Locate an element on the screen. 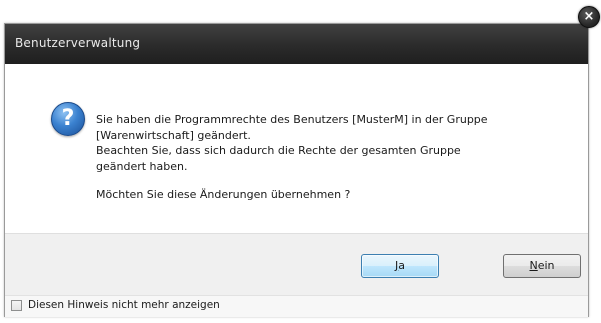 Image resolution: width=601 pixels, height=323 pixels. window-title: Benutzerverwaltung is located at coordinates (78, 43).